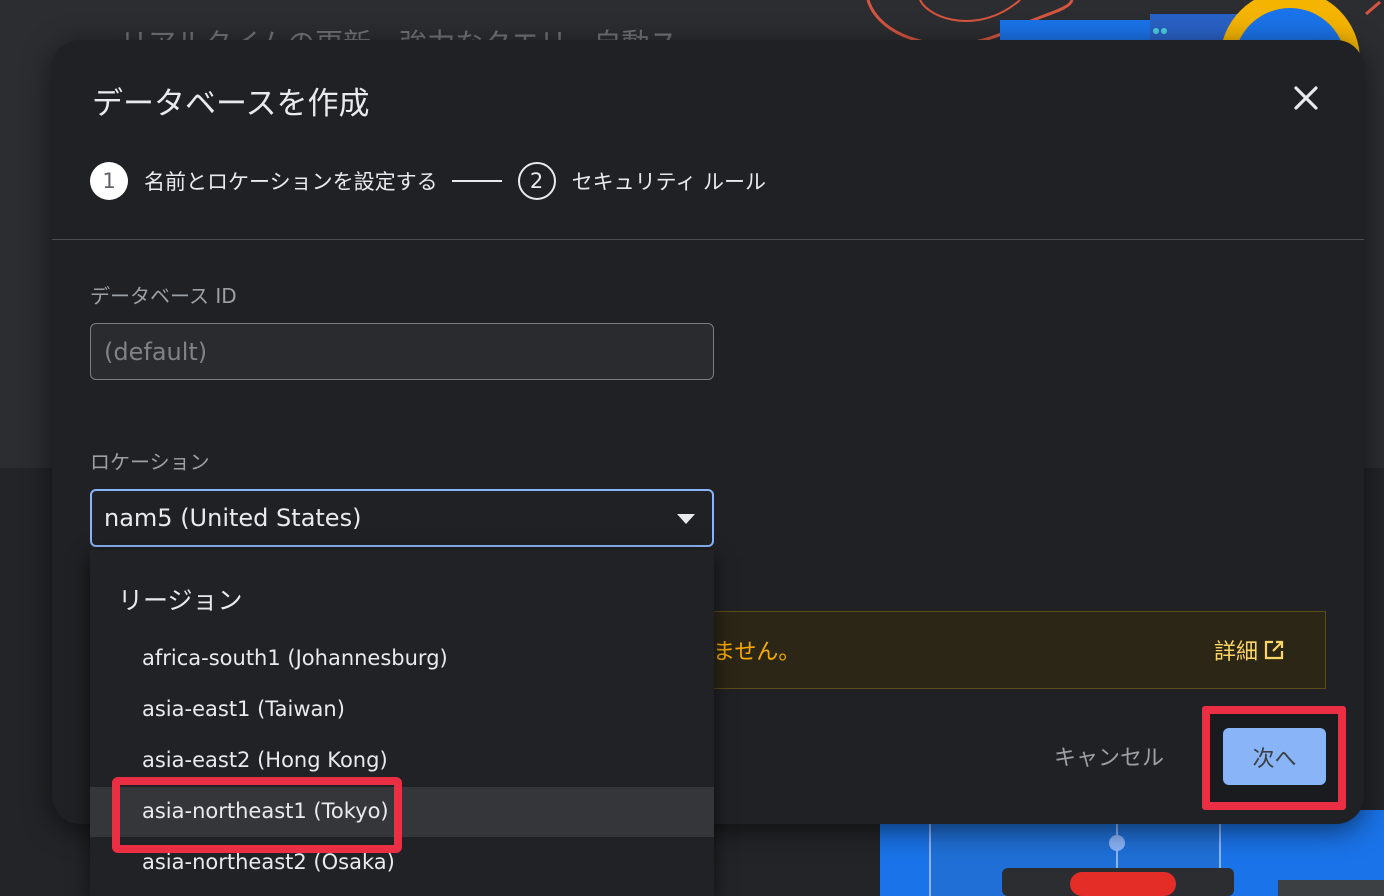  Describe the element at coordinates (402, 518) in the screenshot. I see `location-select: nam5 (United States)` at that location.